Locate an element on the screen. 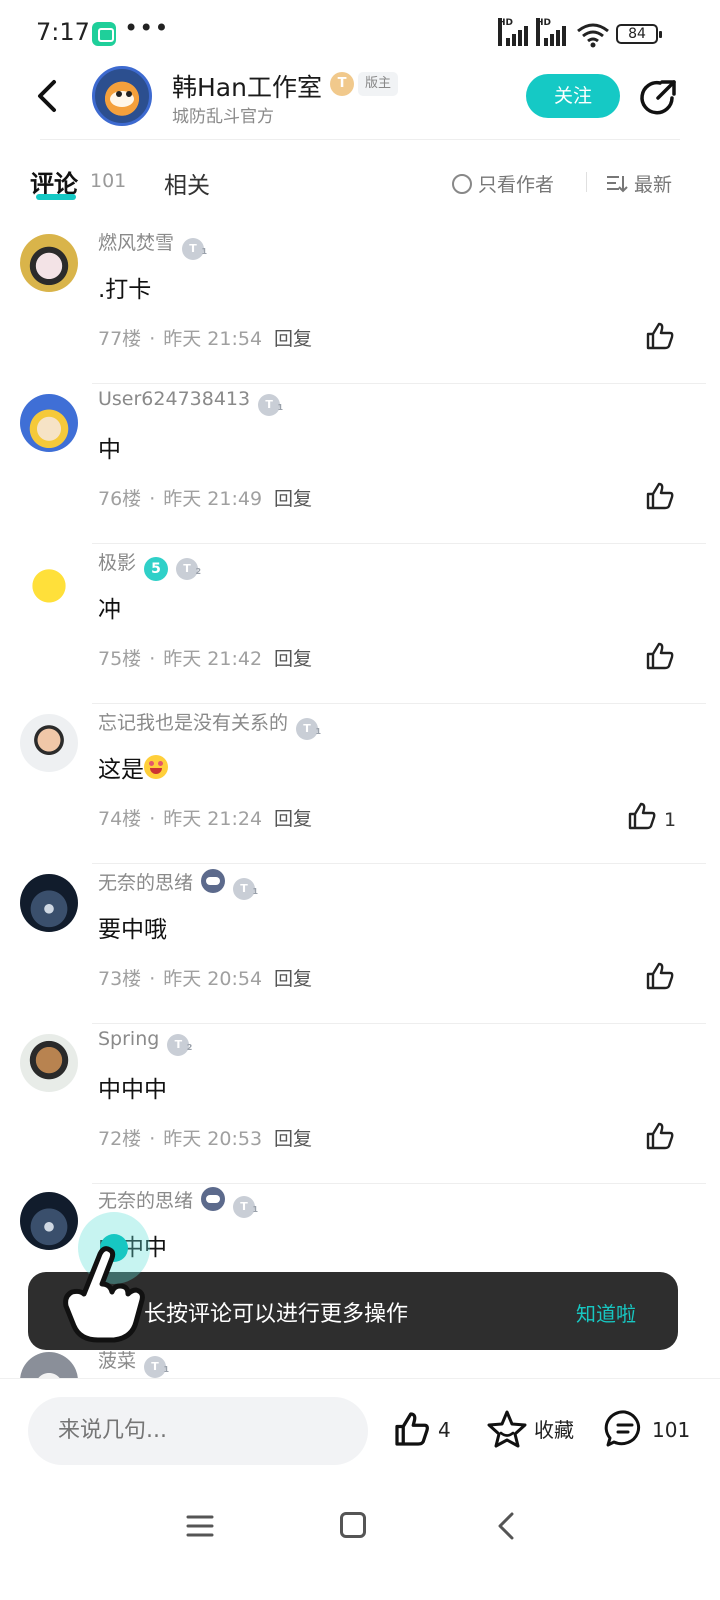 The image size is (720, 1600). comment-text: 中 is located at coordinates (109, 450).